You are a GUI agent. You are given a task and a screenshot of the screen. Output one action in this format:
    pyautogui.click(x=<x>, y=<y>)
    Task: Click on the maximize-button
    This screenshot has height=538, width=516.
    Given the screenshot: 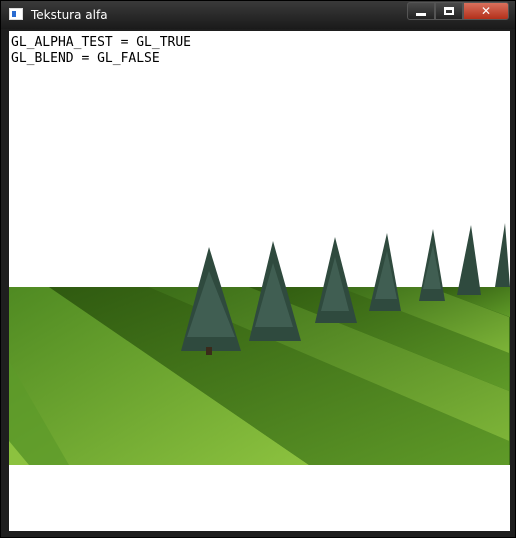 What is the action you would take?
    pyautogui.click(x=449, y=11)
    